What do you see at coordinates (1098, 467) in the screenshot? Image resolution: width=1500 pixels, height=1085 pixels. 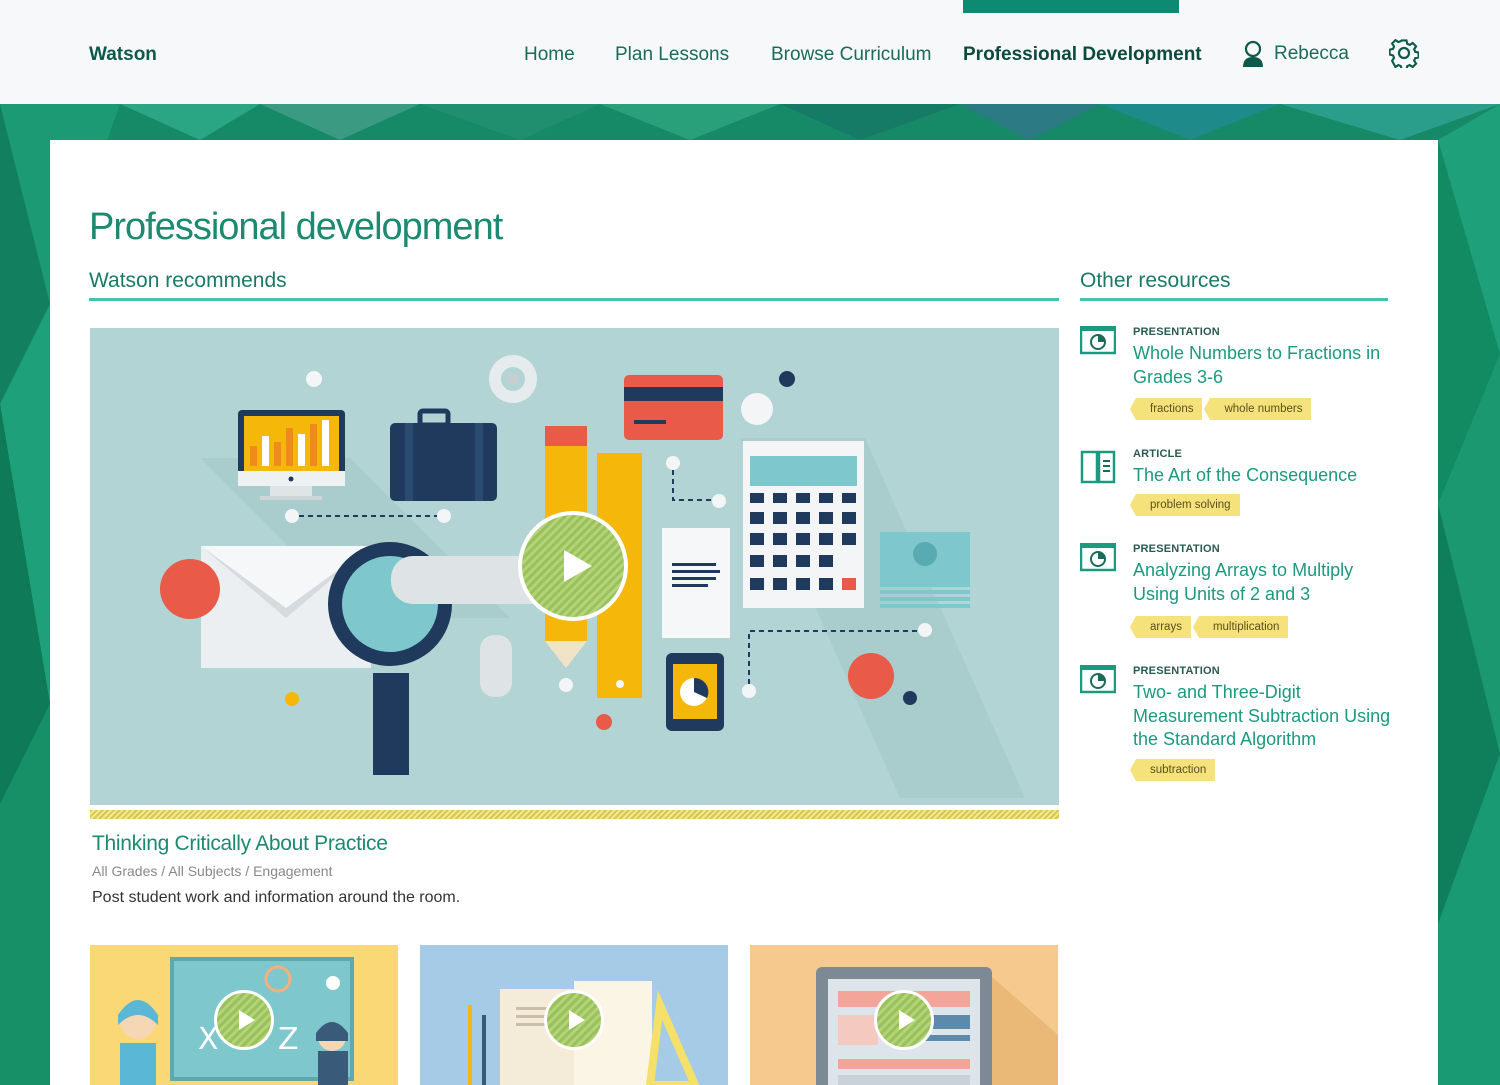 I see `article-icon` at bounding box center [1098, 467].